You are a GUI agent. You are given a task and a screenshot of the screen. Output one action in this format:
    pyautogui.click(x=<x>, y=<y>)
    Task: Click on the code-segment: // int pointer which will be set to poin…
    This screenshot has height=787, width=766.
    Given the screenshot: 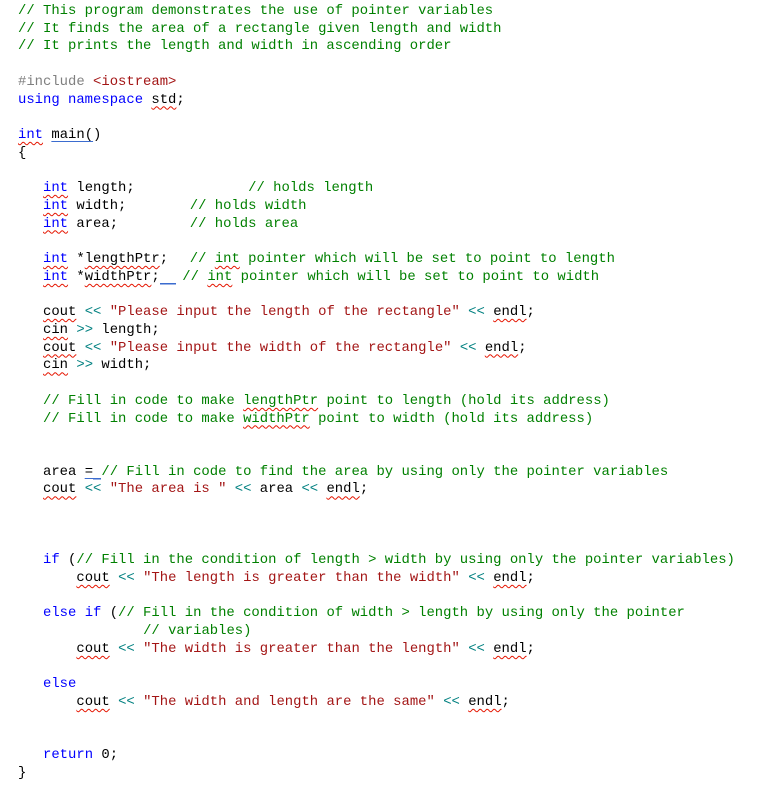 What is the action you would take?
    pyautogui.click(x=402, y=260)
    